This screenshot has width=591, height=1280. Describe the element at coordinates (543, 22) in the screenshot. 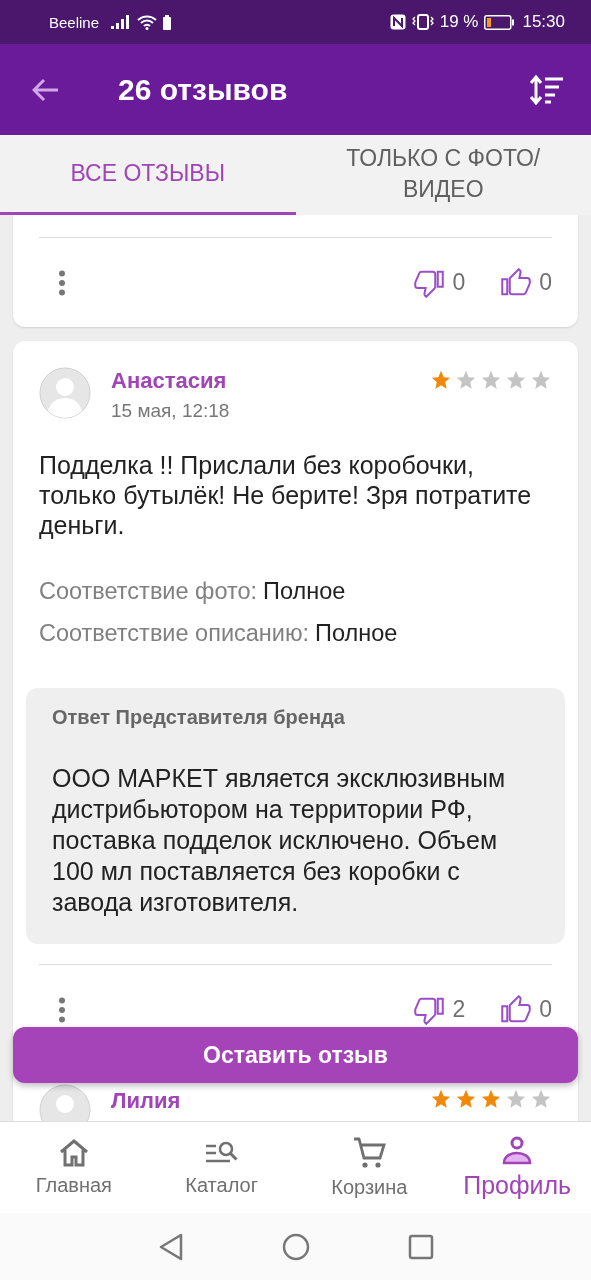

I see `clock-time: 15:30` at that location.